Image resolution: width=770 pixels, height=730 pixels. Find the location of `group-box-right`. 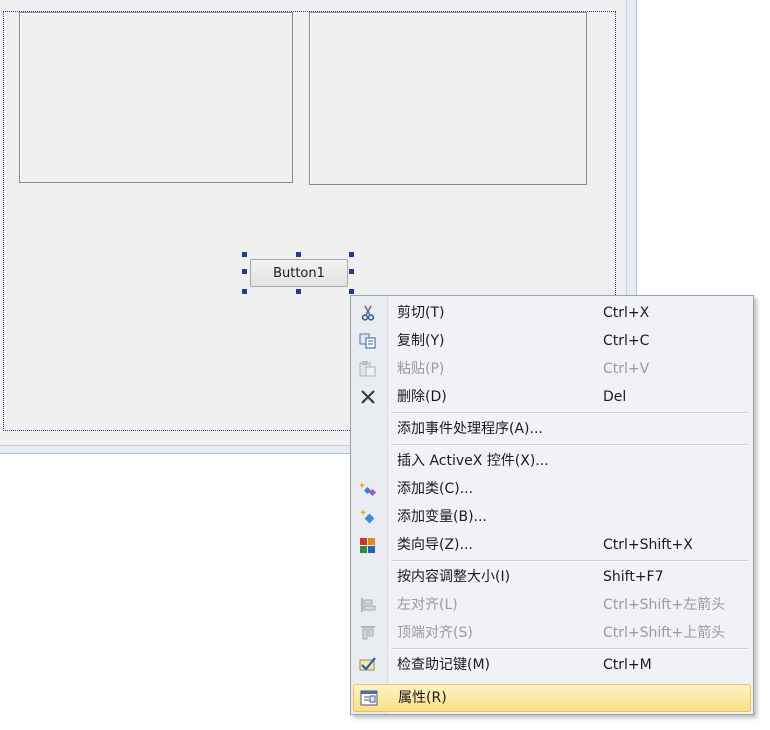

group-box-right is located at coordinates (448, 98).